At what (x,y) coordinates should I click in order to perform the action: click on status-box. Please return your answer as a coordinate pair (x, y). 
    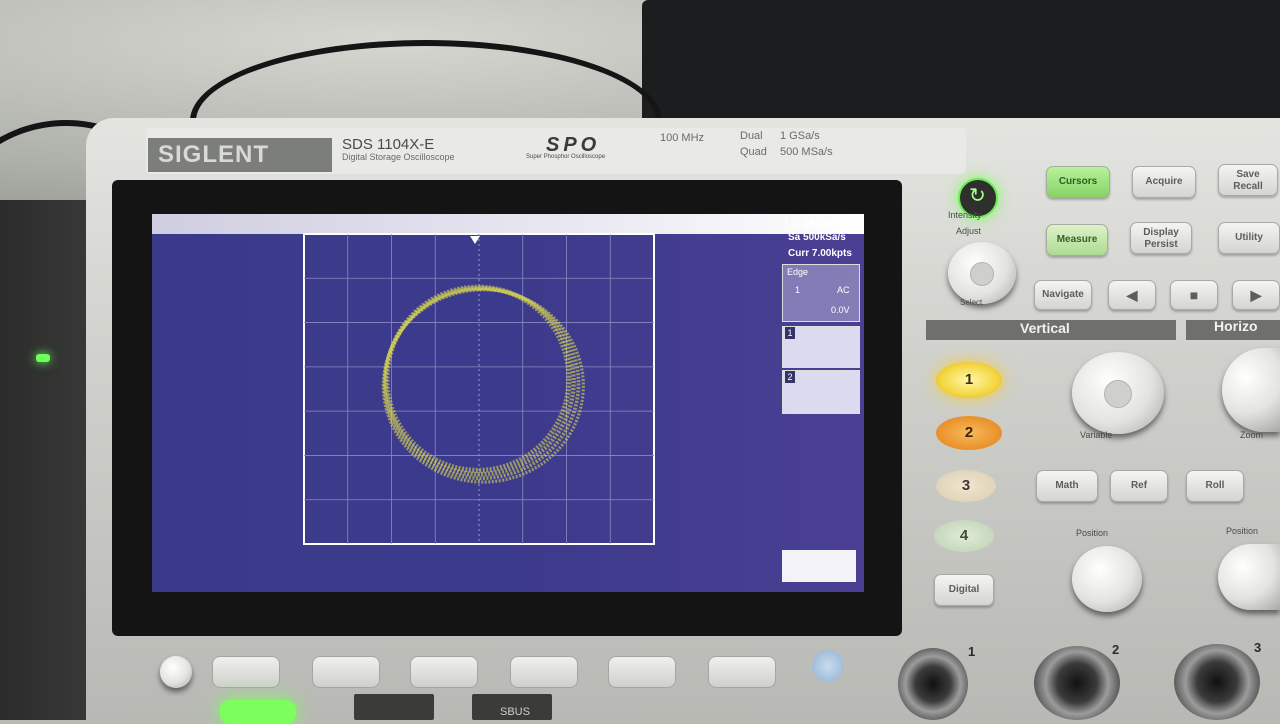
    Looking at the image, I should click on (819, 566).